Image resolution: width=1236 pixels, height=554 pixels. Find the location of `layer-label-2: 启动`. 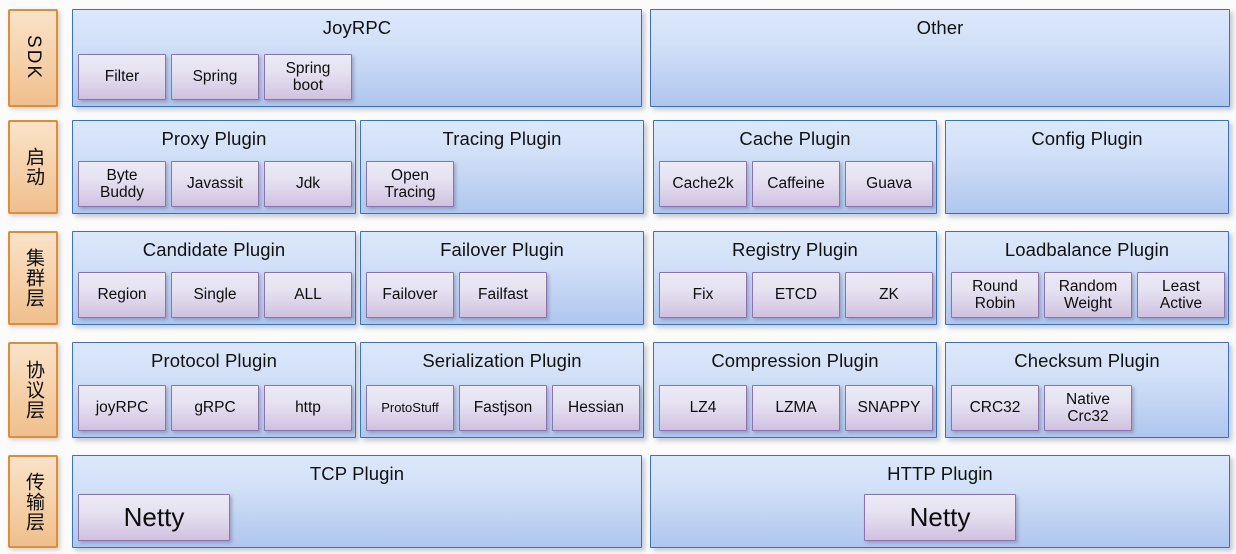

layer-label-2: 启动 is located at coordinates (33, 167).